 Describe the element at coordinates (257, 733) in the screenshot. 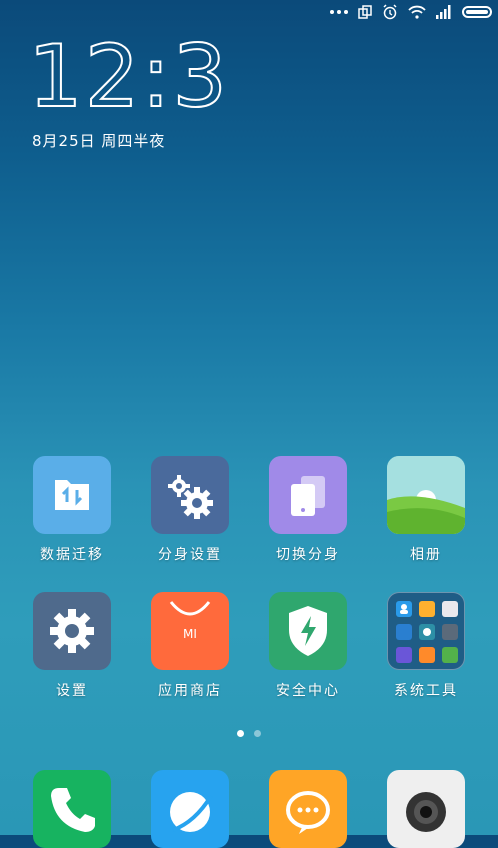

I see `page-dot` at that location.